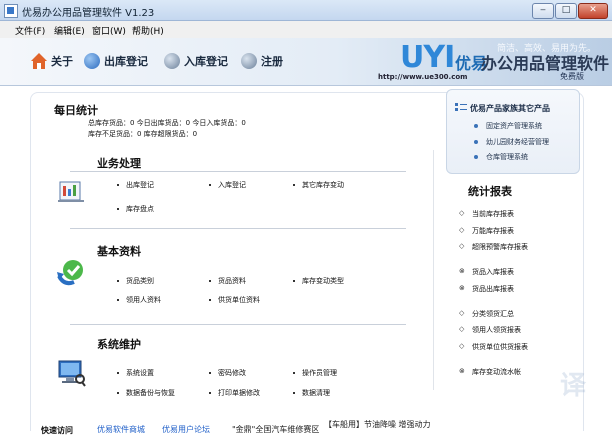 The image size is (612, 436). I want to click on menu-bar: 文件(F) 编辑(E) 窗口(W) 帮助(H), so click(306, 30).